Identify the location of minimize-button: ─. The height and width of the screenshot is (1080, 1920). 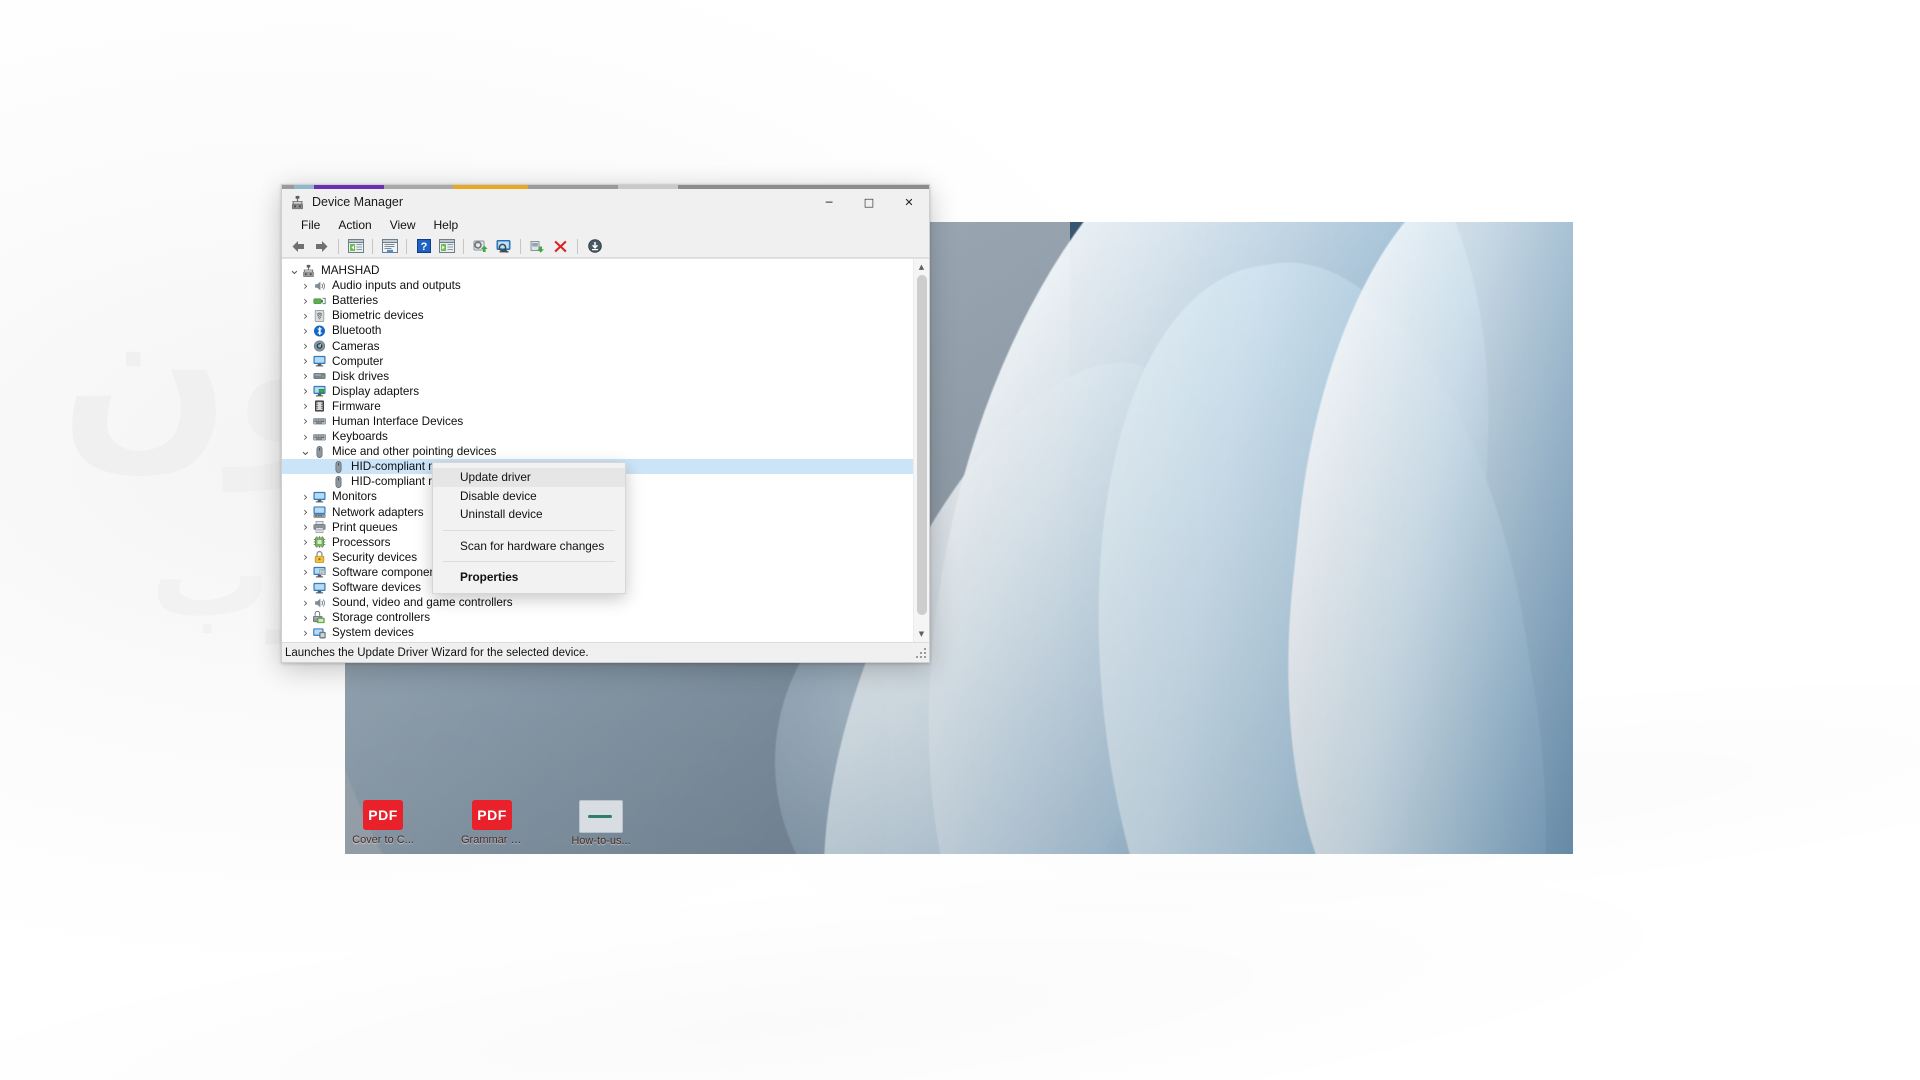
(829, 202).